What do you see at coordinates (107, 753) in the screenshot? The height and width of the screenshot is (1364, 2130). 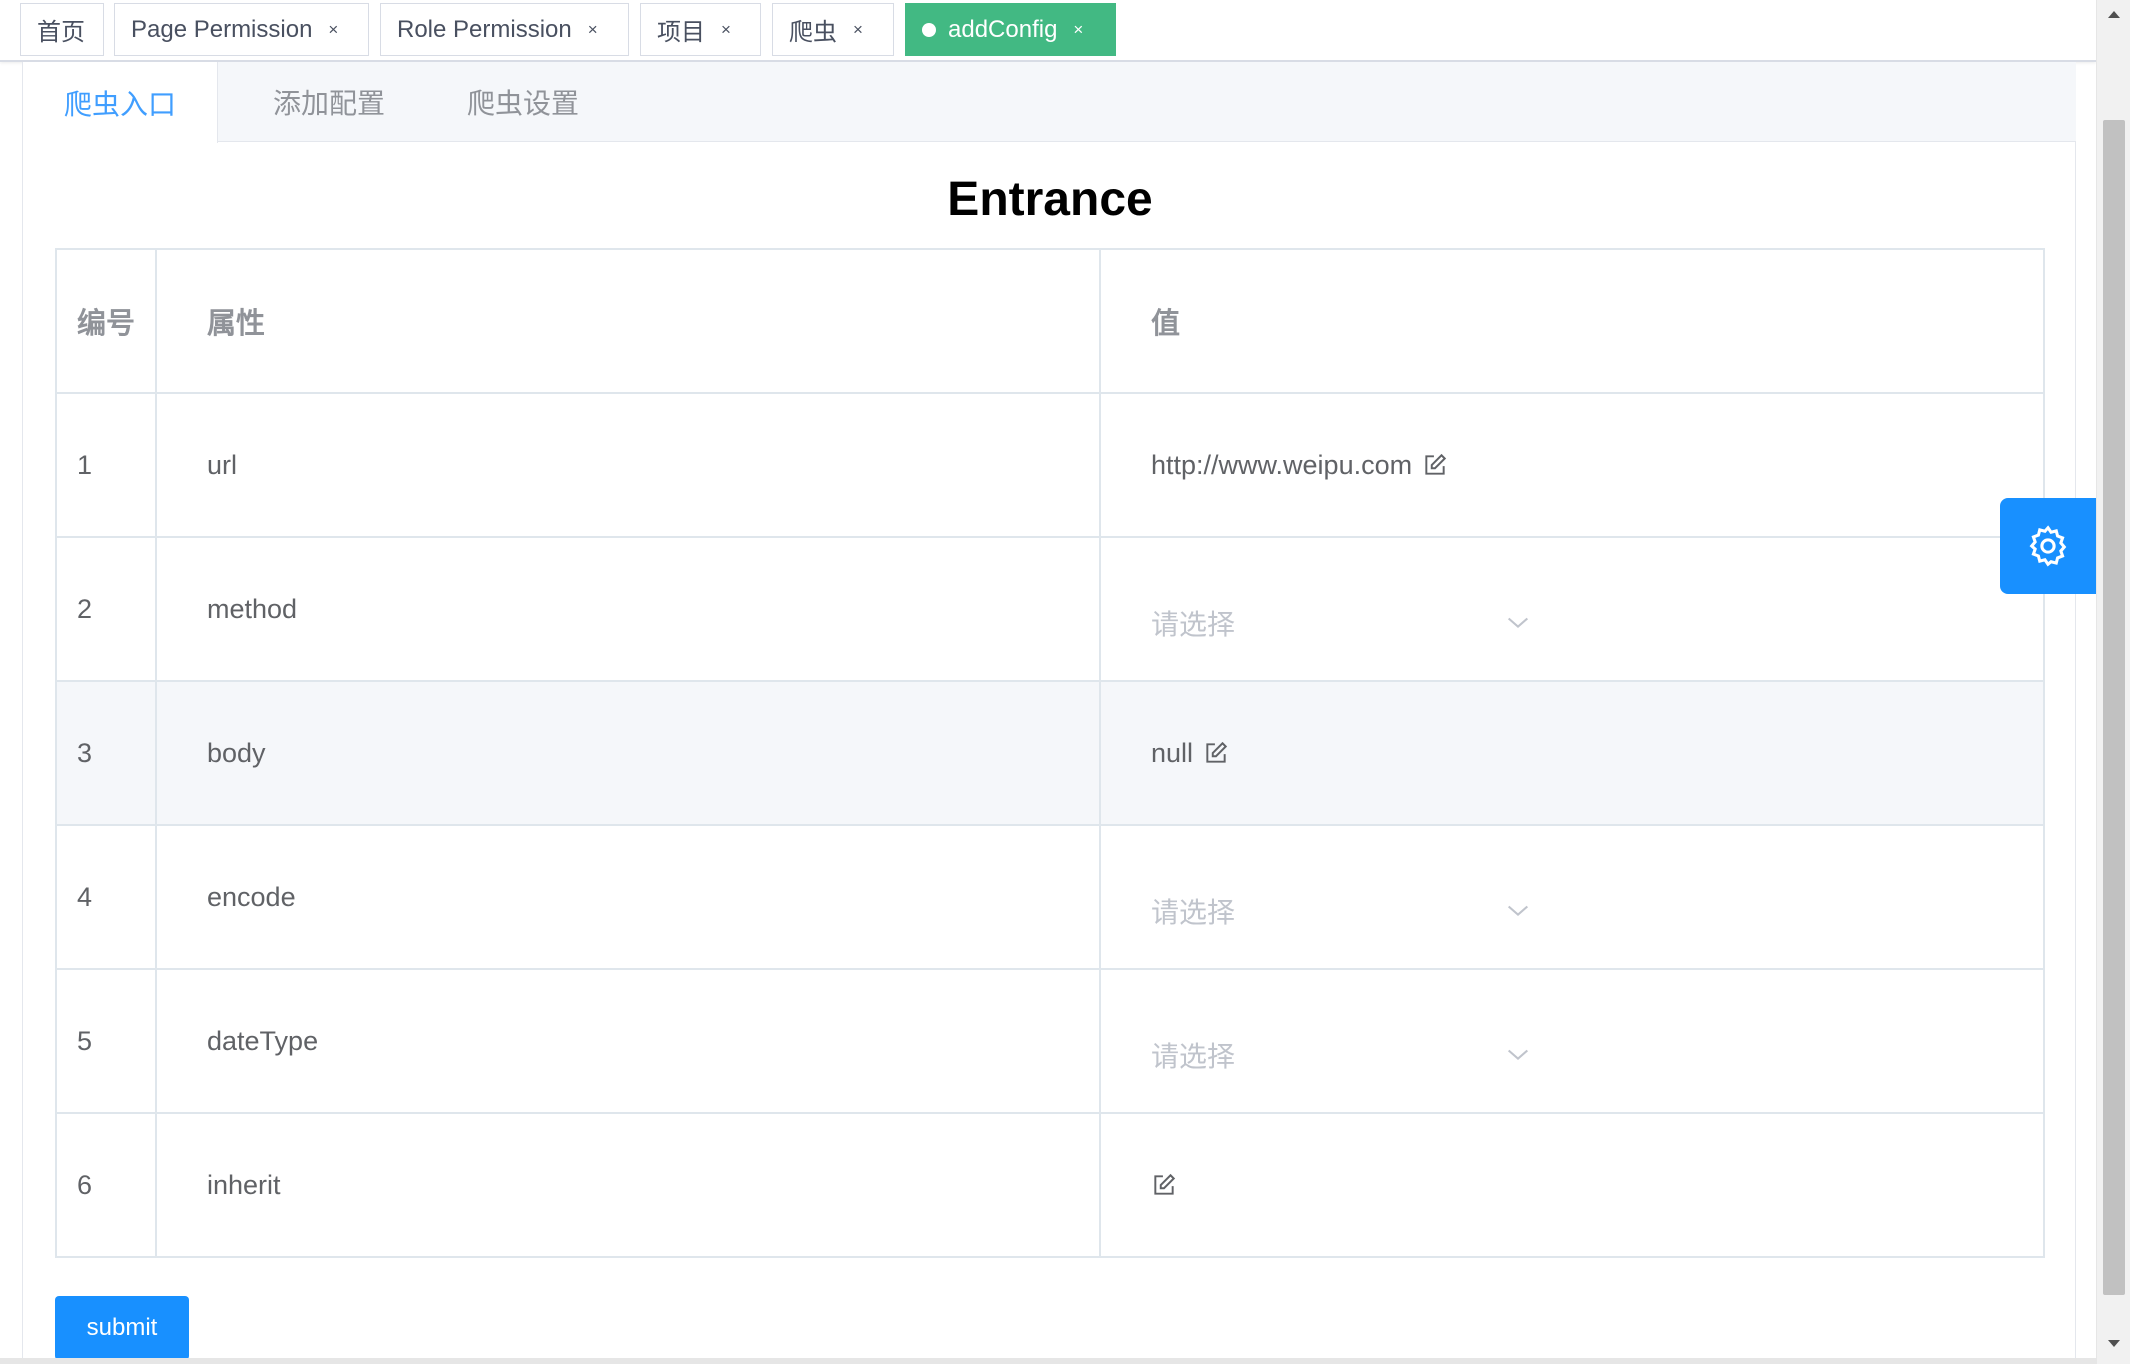 I see `row-number: 3` at bounding box center [107, 753].